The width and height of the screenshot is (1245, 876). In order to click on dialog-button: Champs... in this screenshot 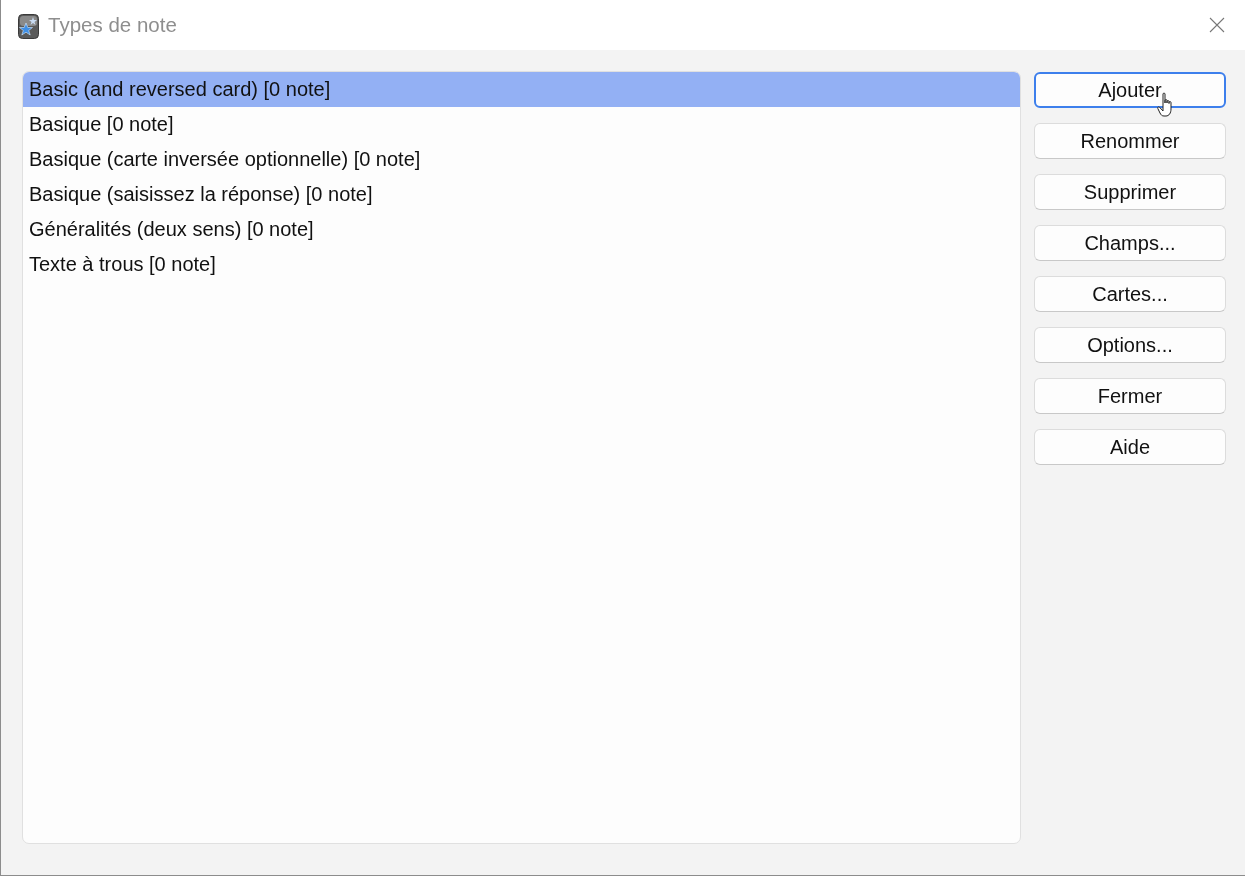, I will do `click(1130, 243)`.